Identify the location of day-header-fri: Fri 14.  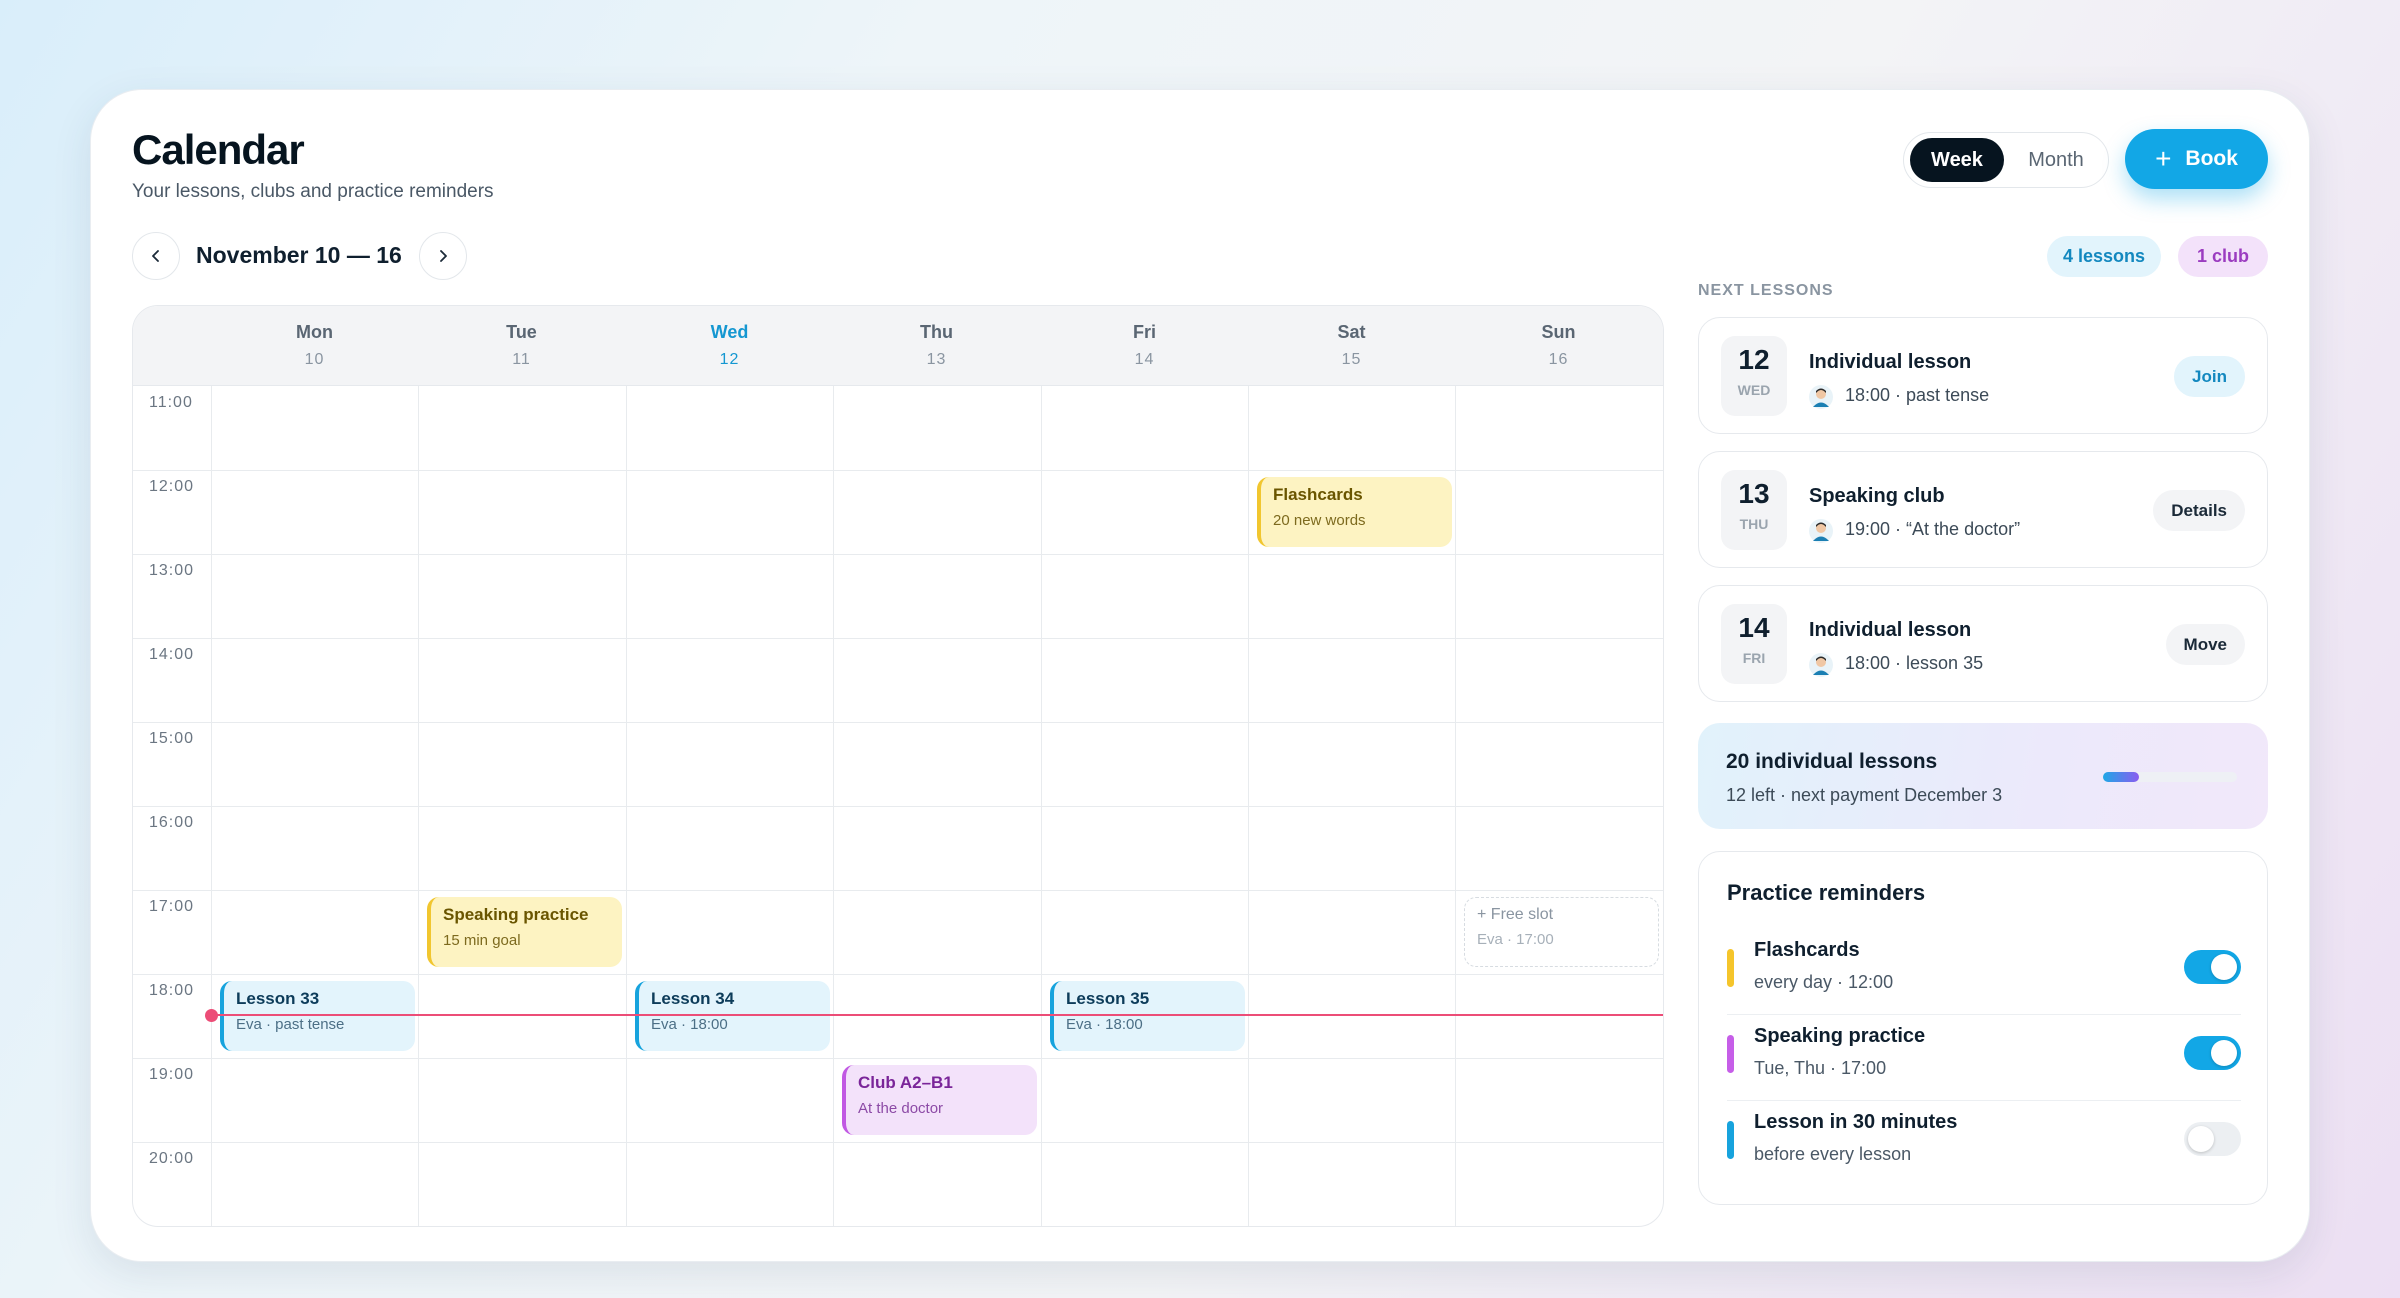
(1144, 345).